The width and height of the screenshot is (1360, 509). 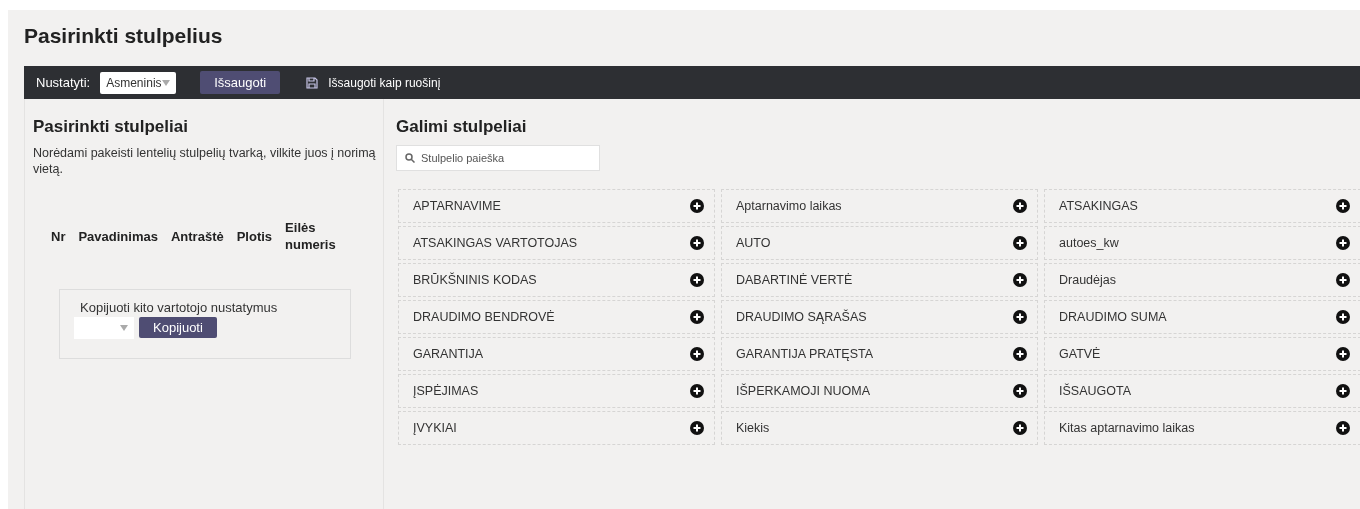 What do you see at coordinates (1089, 243) in the screenshot?
I see `column-name: autoes_kw` at bounding box center [1089, 243].